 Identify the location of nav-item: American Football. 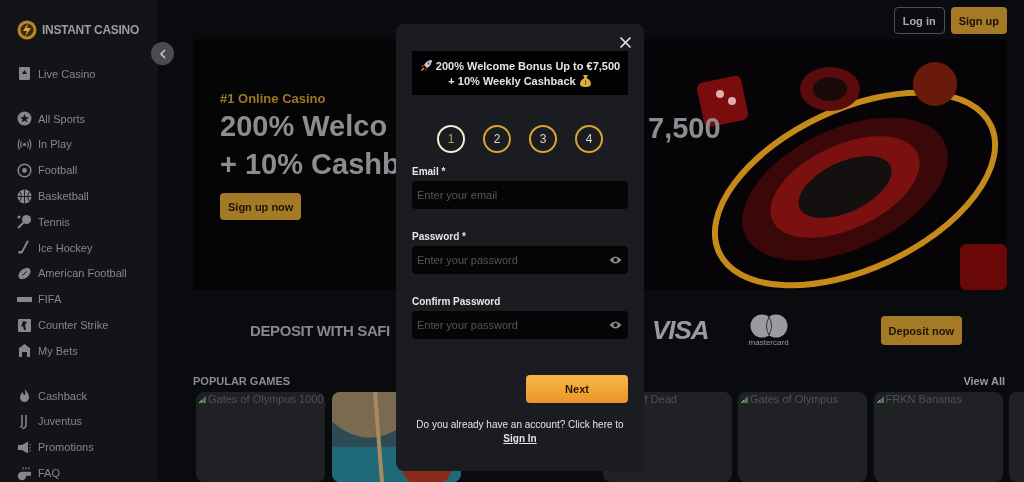
(72, 273).